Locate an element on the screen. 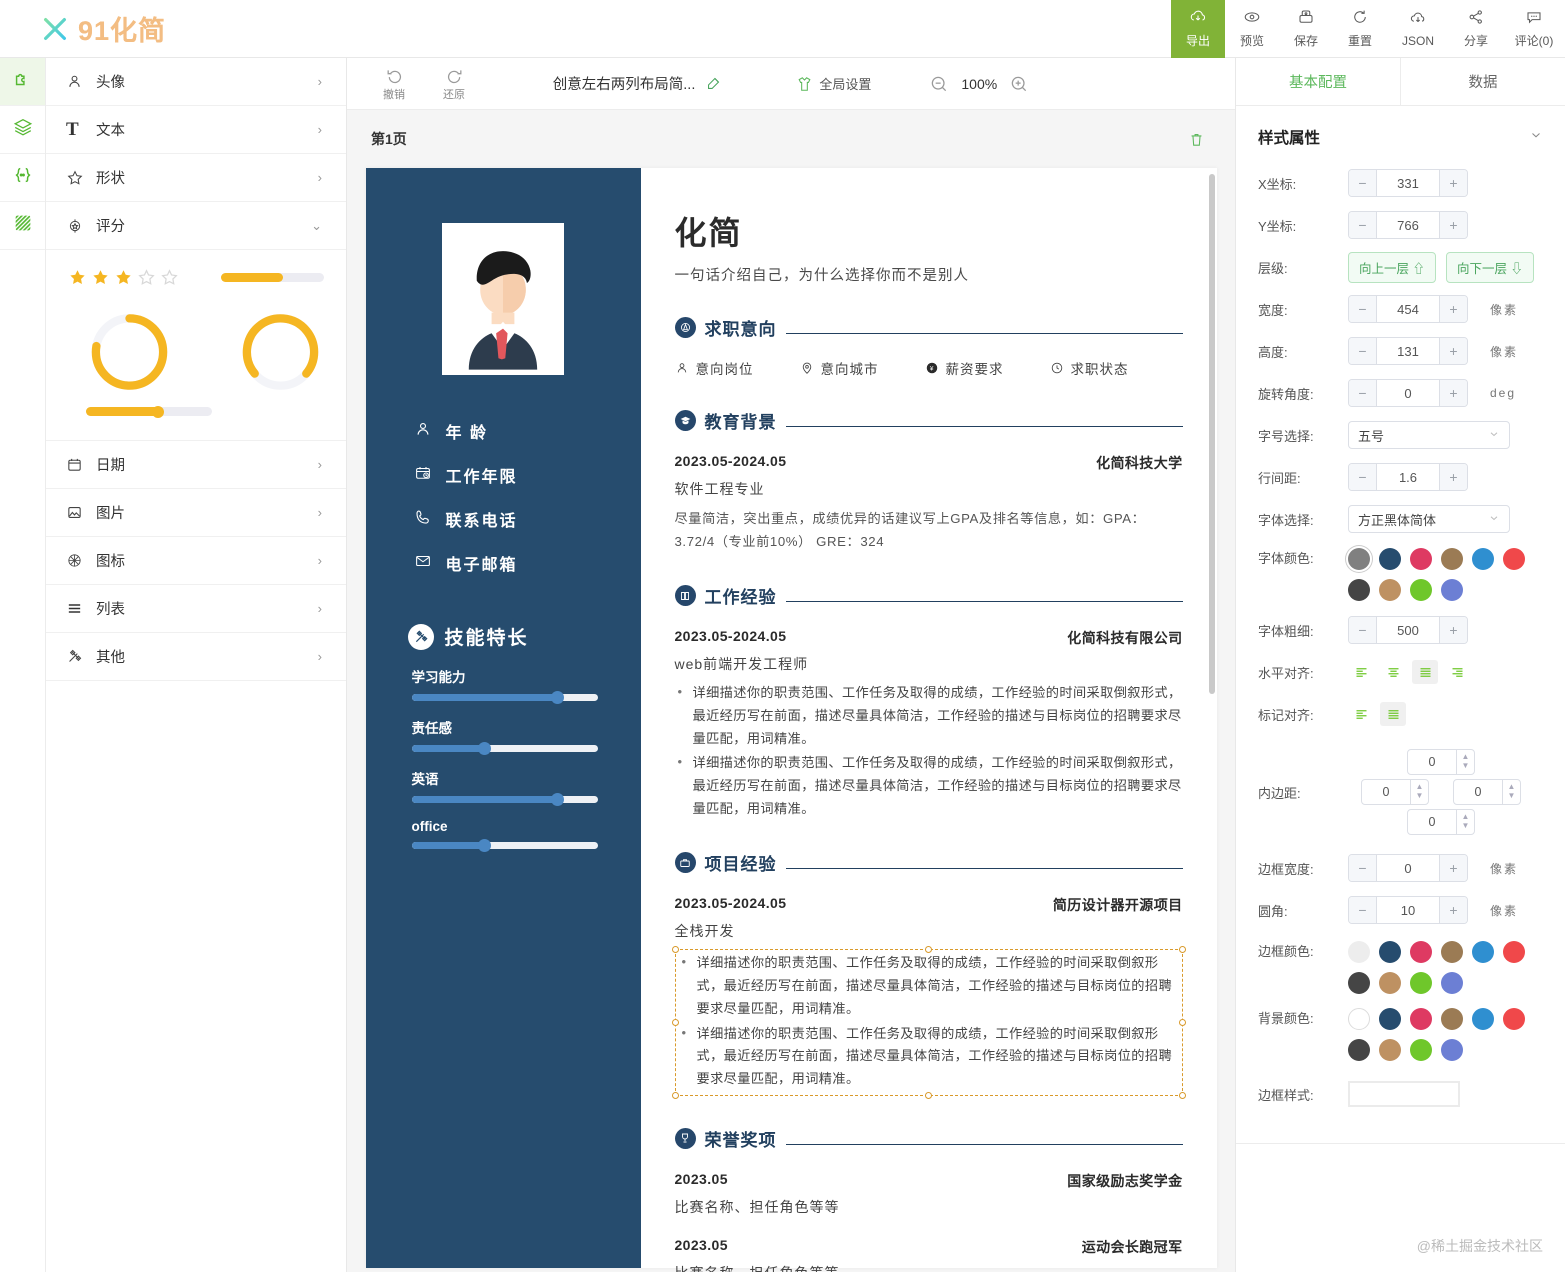 The height and width of the screenshot is (1272, 1565). resize-handle-bottom-left is located at coordinates (675, 1095).